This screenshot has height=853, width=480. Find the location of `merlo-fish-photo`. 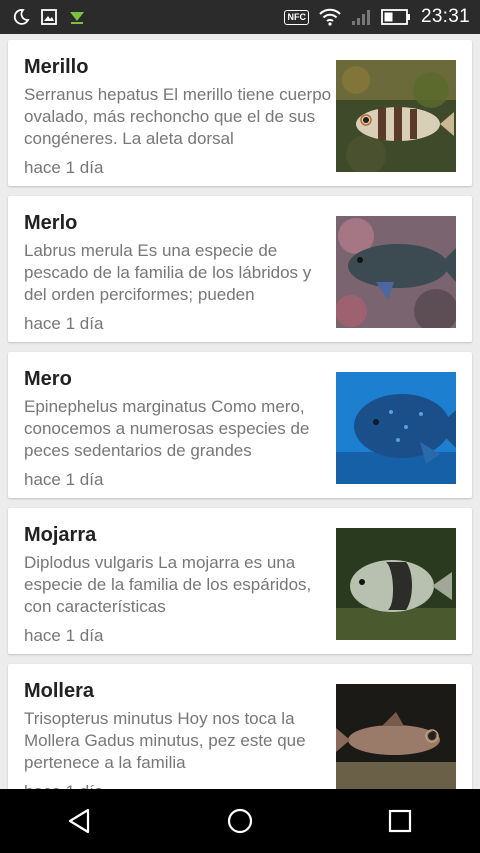

merlo-fish-photo is located at coordinates (396, 272).